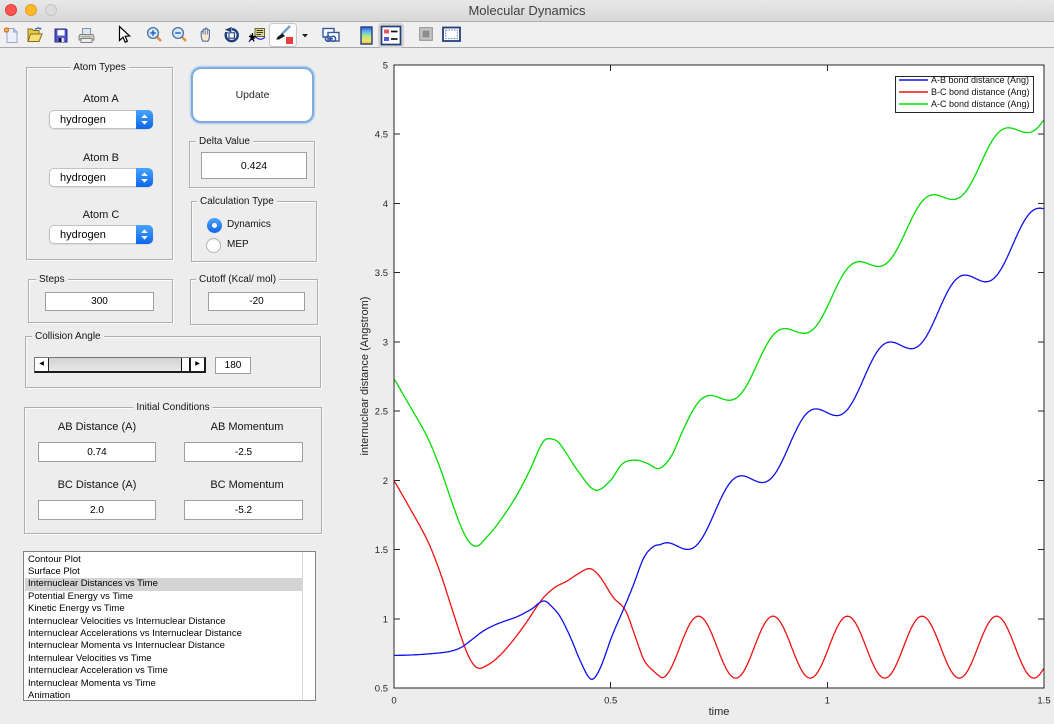  Describe the element at coordinates (719, 712) in the screenshot. I see `svg-text: time` at that location.